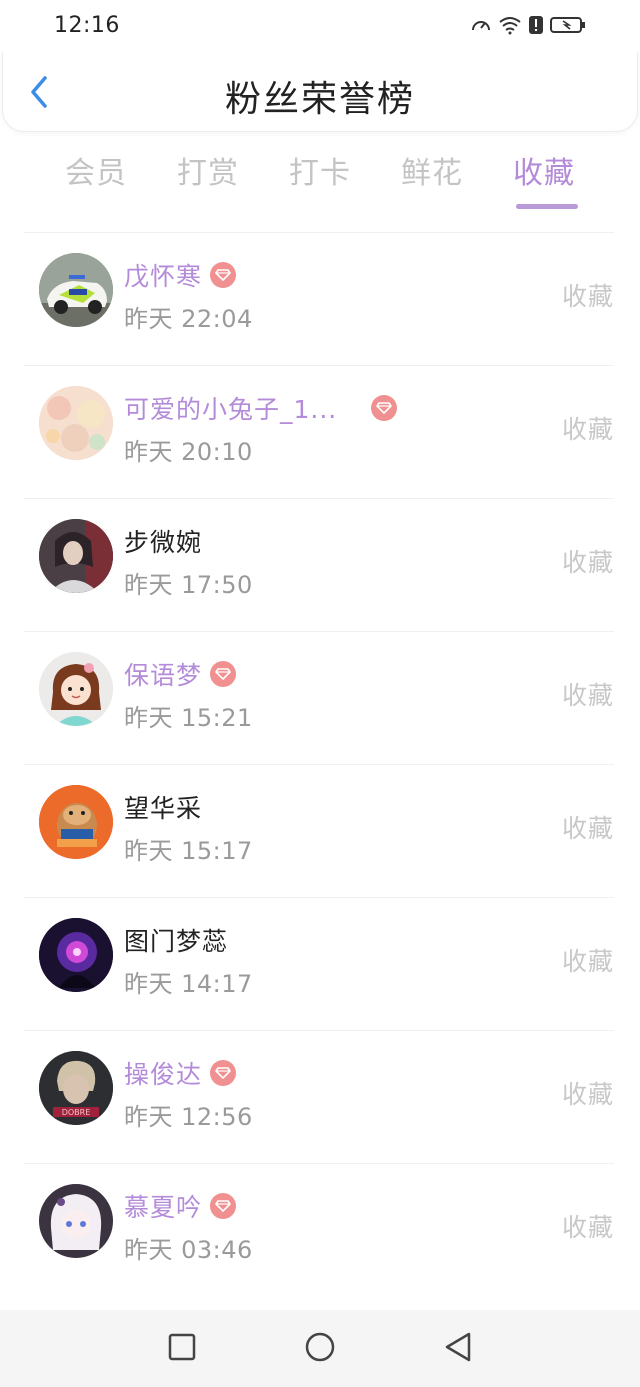 This screenshot has height=1387, width=640. I want to click on name-row: 操俊达, so click(180, 1073).